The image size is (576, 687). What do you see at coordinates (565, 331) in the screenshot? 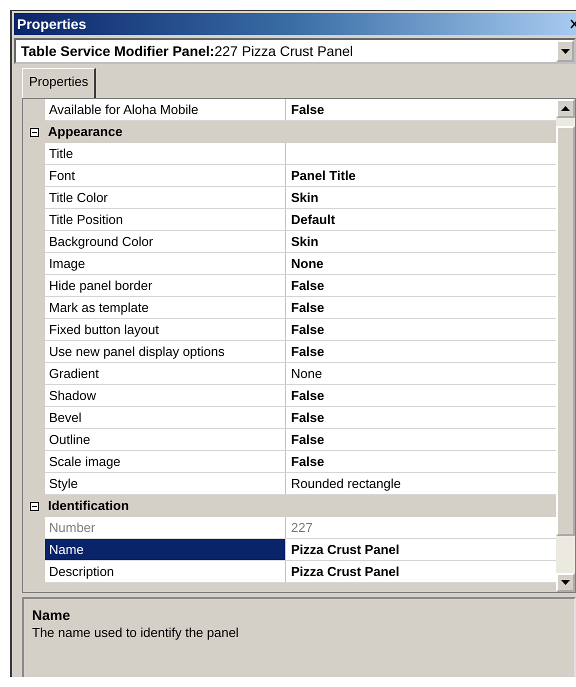
I see `scrollbar-thumb` at bounding box center [565, 331].